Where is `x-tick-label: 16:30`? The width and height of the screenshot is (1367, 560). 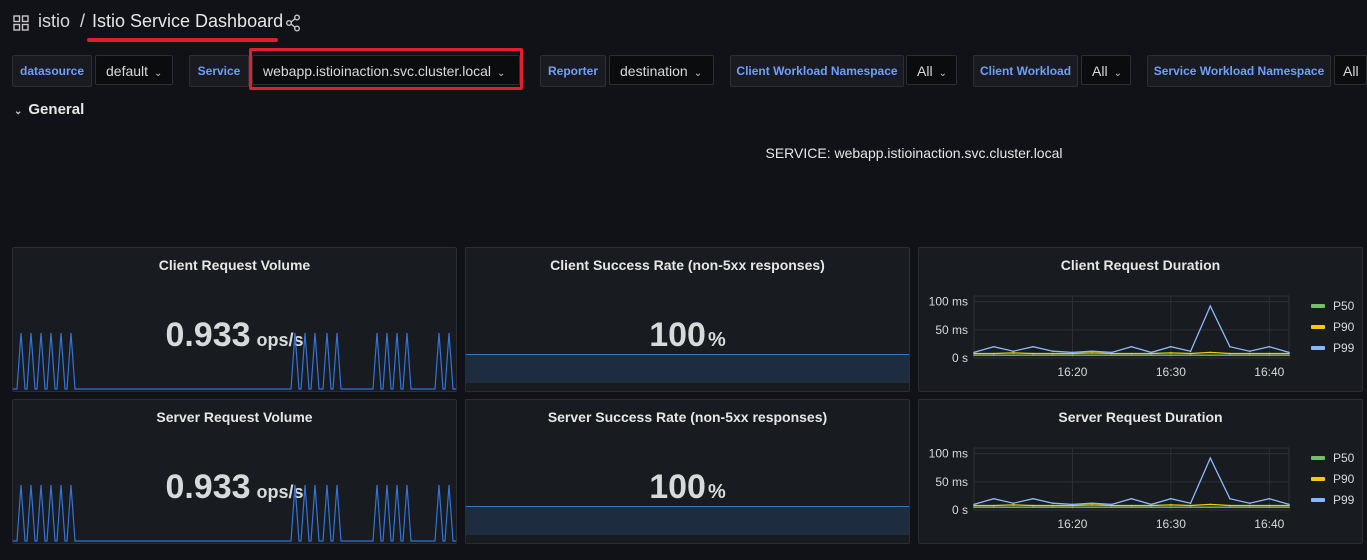 x-tick-label: 16:30 is located at coordinates (1171, 524).